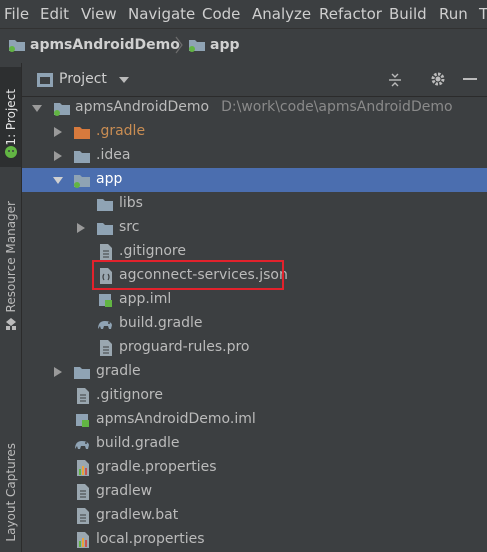 The height and width of the screenshot is (552, 487). I want to click on breadcrumb: apmsAndroidDemo app, so click(243, 46).